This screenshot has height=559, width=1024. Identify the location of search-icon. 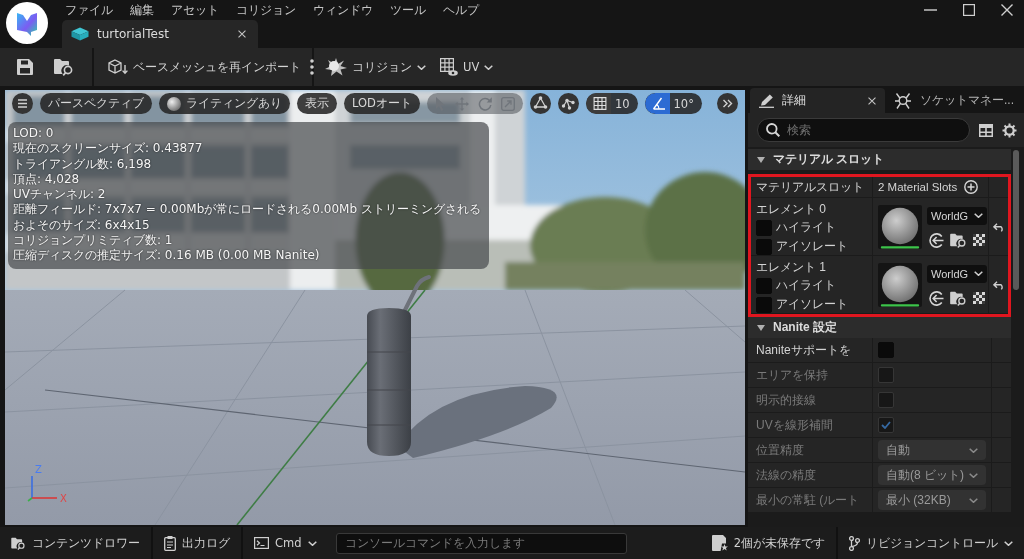
(773, 130).